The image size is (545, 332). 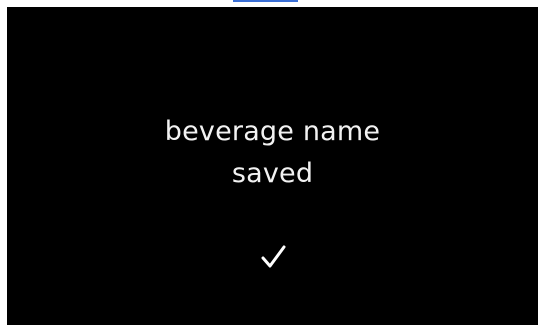 What do you see at coordinates (265, 1) in the screenshot?
I see `top-accent-bar` at bounding box center [265, 1].